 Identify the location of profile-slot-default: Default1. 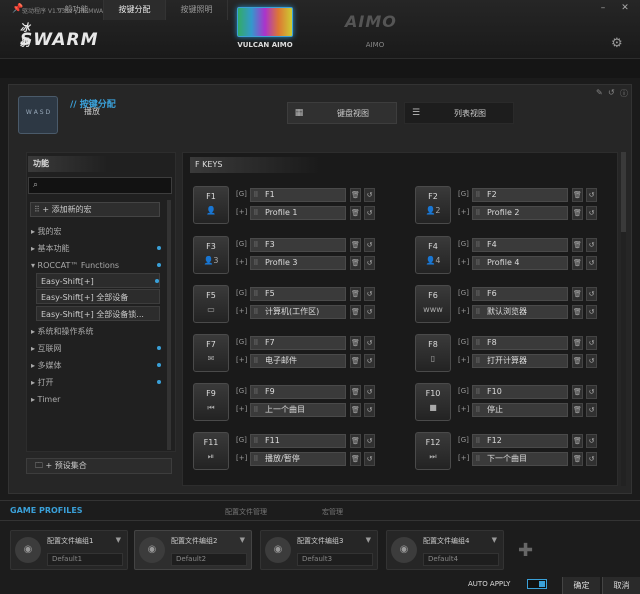
(85, 559).